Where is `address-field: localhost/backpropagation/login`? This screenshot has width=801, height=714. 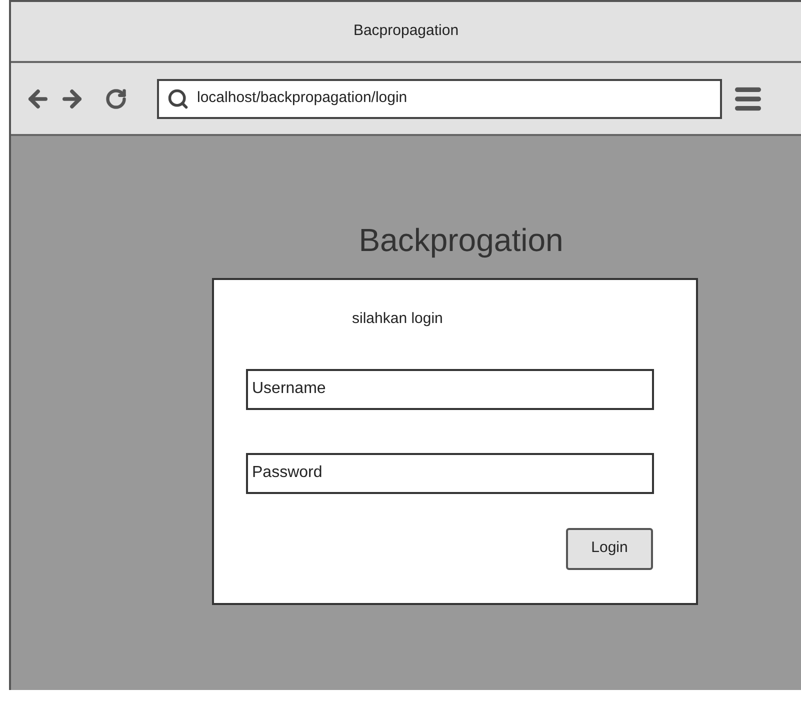
address-field: localhost/backpropagation/login is located at coordinates (439, 98).